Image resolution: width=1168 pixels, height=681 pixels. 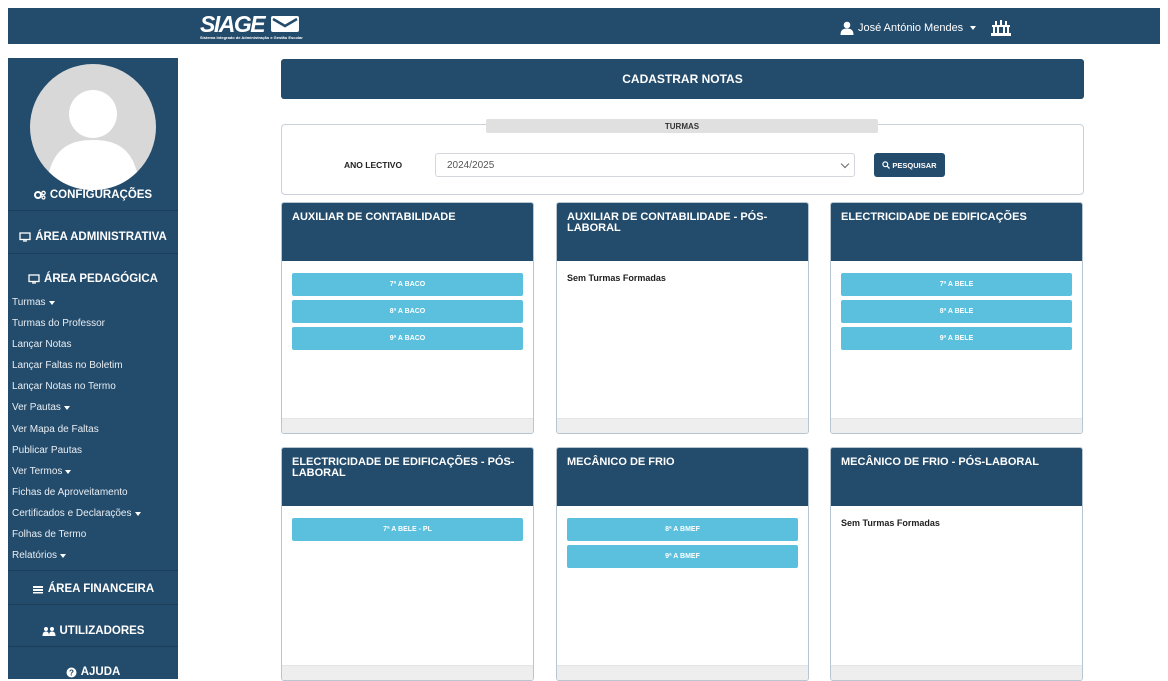 What do you see at coordinates (233, 24) in the screenshot?
I see `logo-text: SIAGE` at bounding box center [233, 24].